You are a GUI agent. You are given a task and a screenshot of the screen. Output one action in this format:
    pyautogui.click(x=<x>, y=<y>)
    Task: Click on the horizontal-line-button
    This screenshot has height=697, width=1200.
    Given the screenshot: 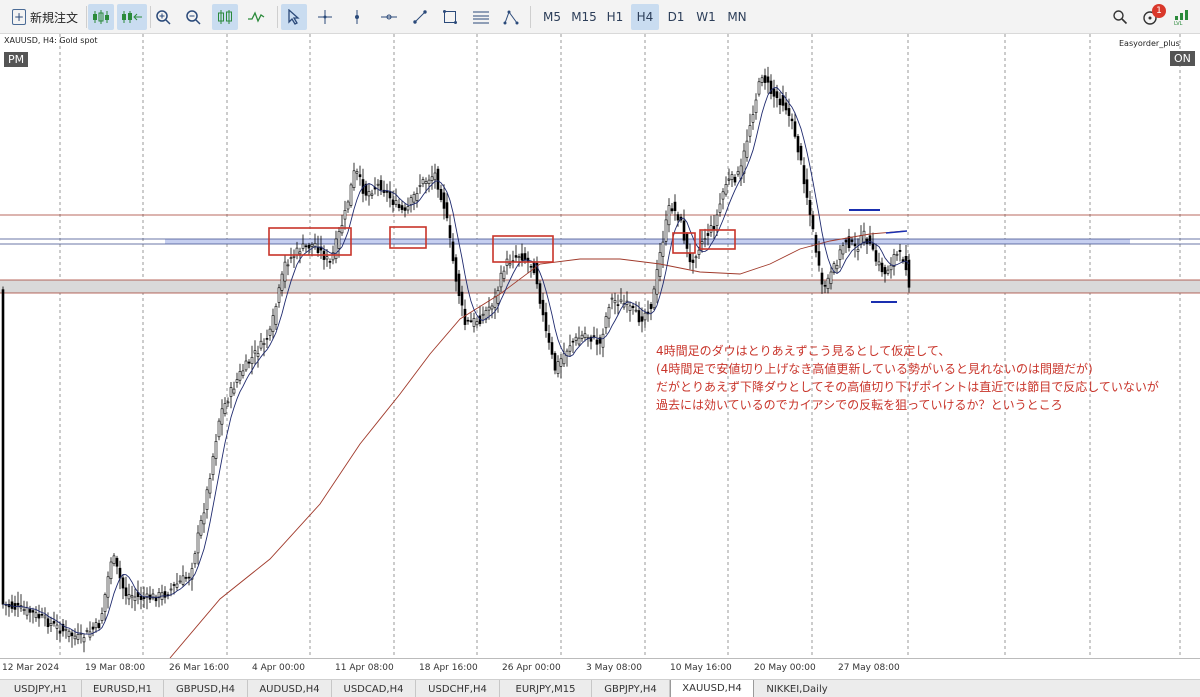 What is the action you would take?
    pyautogui.click(x=389, y=17)
    